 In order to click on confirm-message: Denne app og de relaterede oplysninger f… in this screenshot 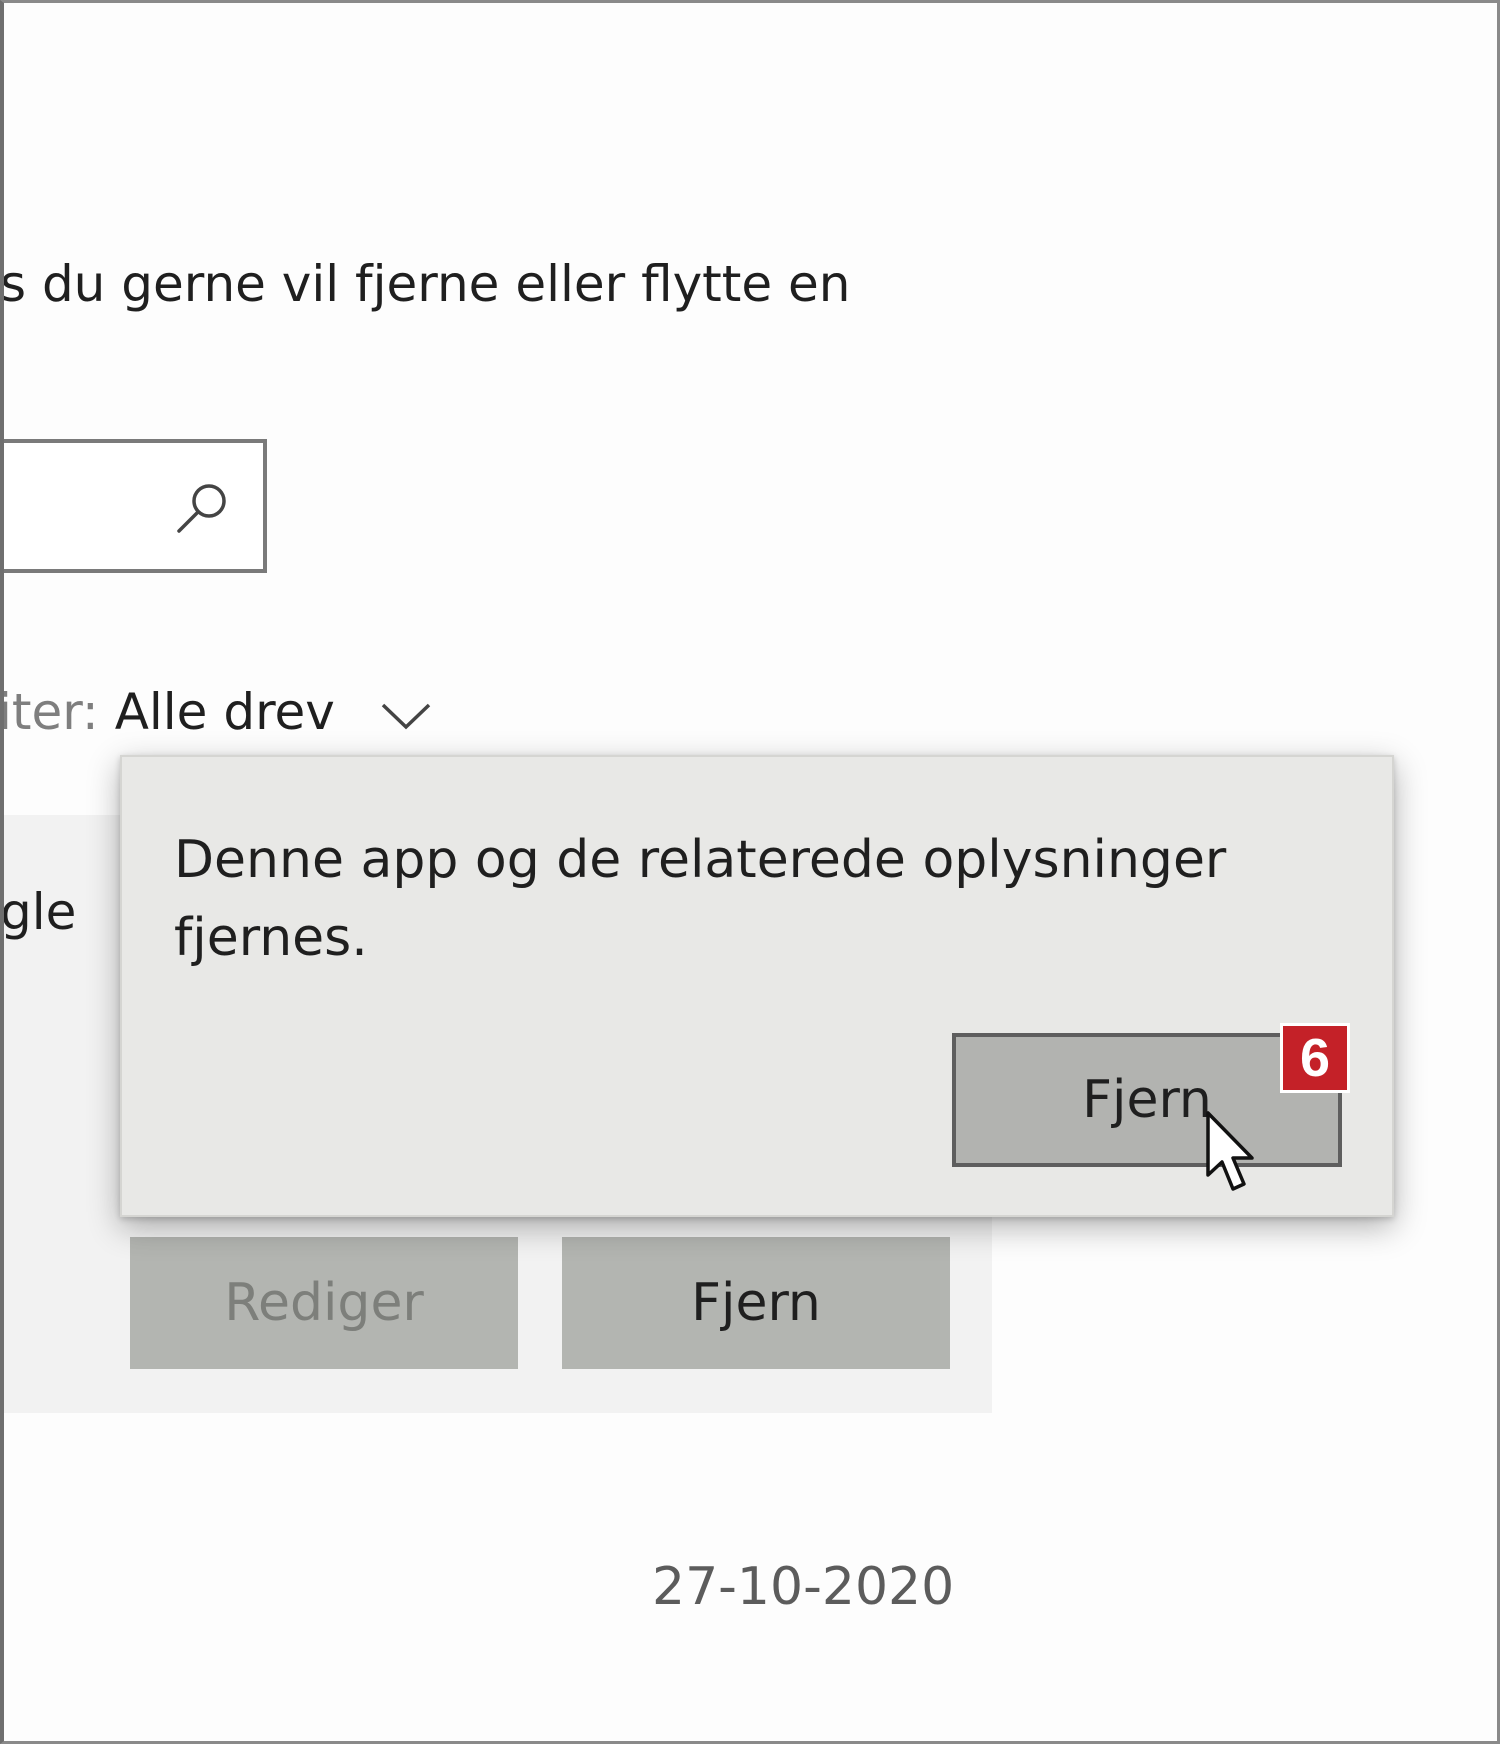, I will do `click(700, 899)`.